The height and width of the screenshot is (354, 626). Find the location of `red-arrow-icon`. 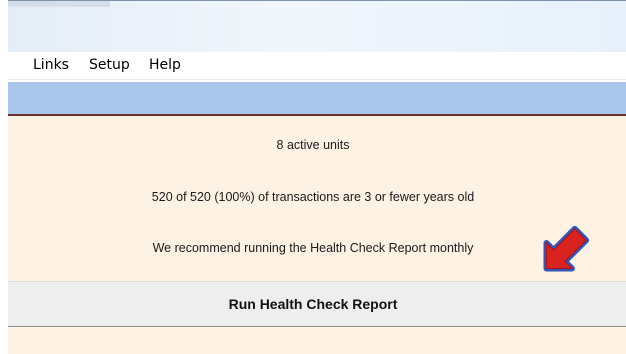

red-arrow-icon is located at coordinates (566, 248).